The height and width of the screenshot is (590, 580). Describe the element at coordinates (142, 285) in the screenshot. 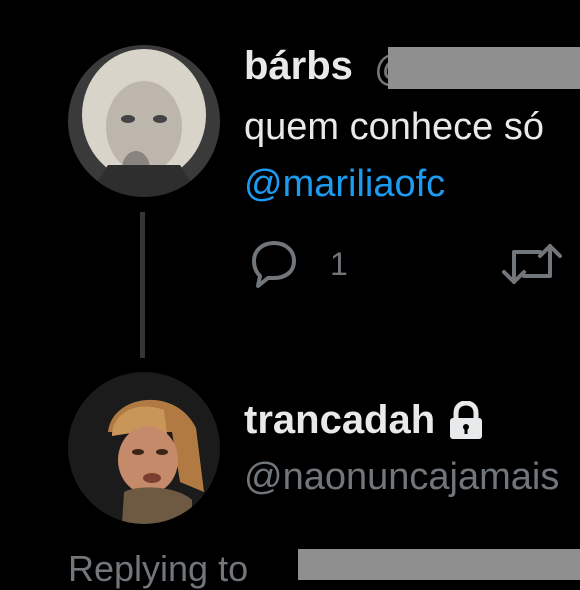

I see `thread-connector-line` at that location.